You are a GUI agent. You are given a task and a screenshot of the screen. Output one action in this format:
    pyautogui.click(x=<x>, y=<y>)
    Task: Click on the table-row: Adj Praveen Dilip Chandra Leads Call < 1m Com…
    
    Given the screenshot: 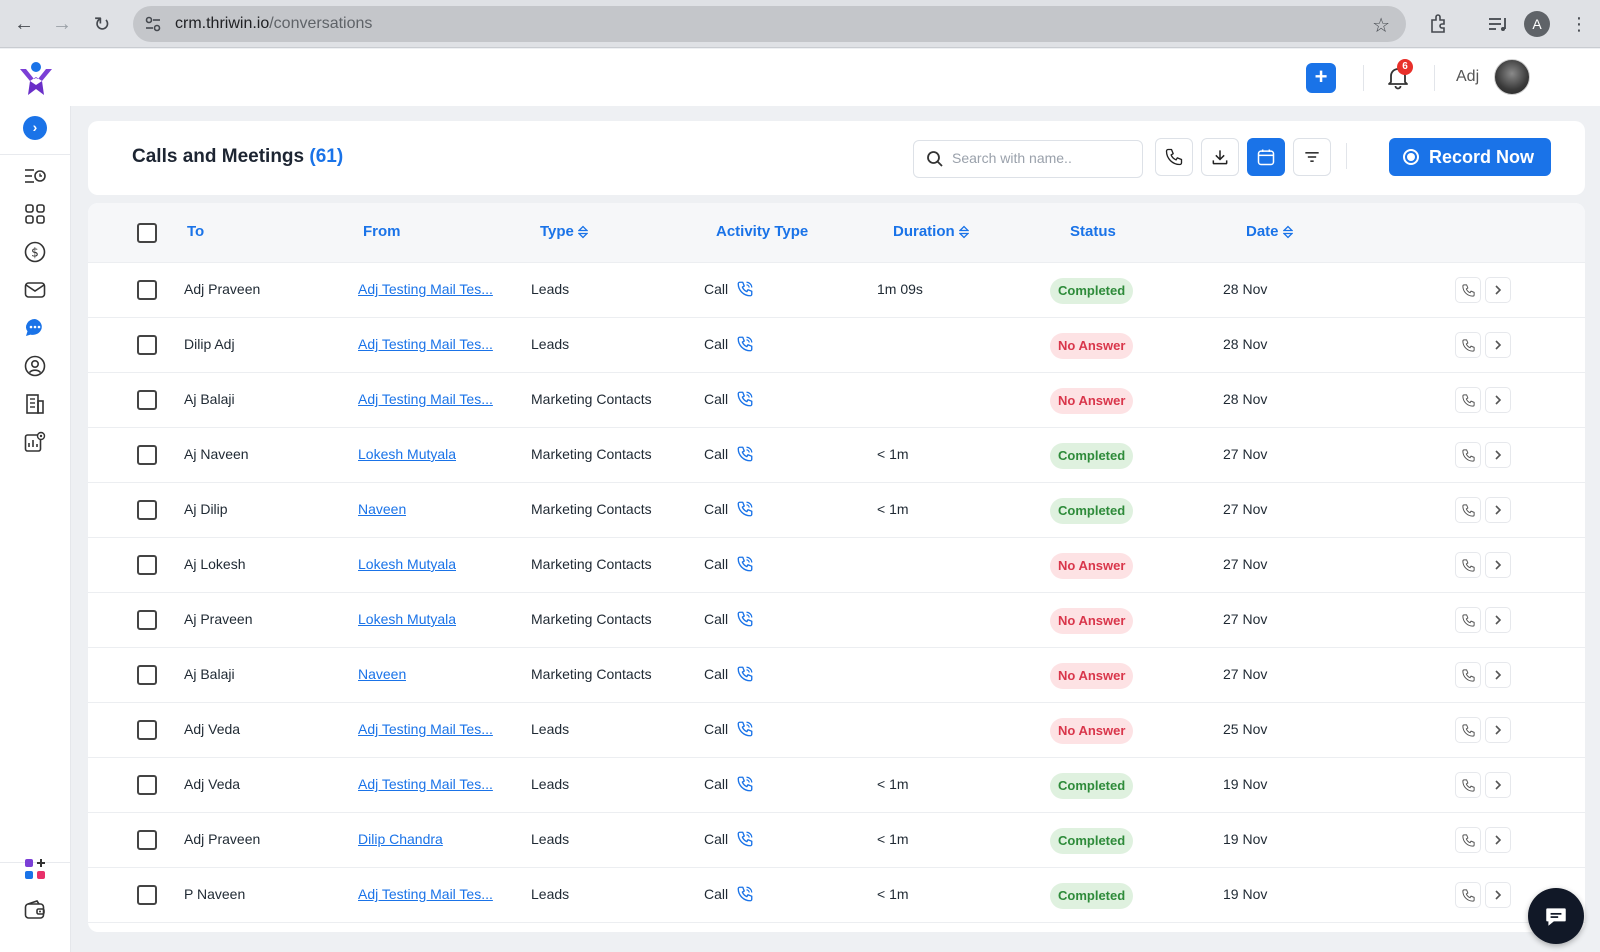 What is the action you would take?
    pyautogui.click(x=836, y=840)
    